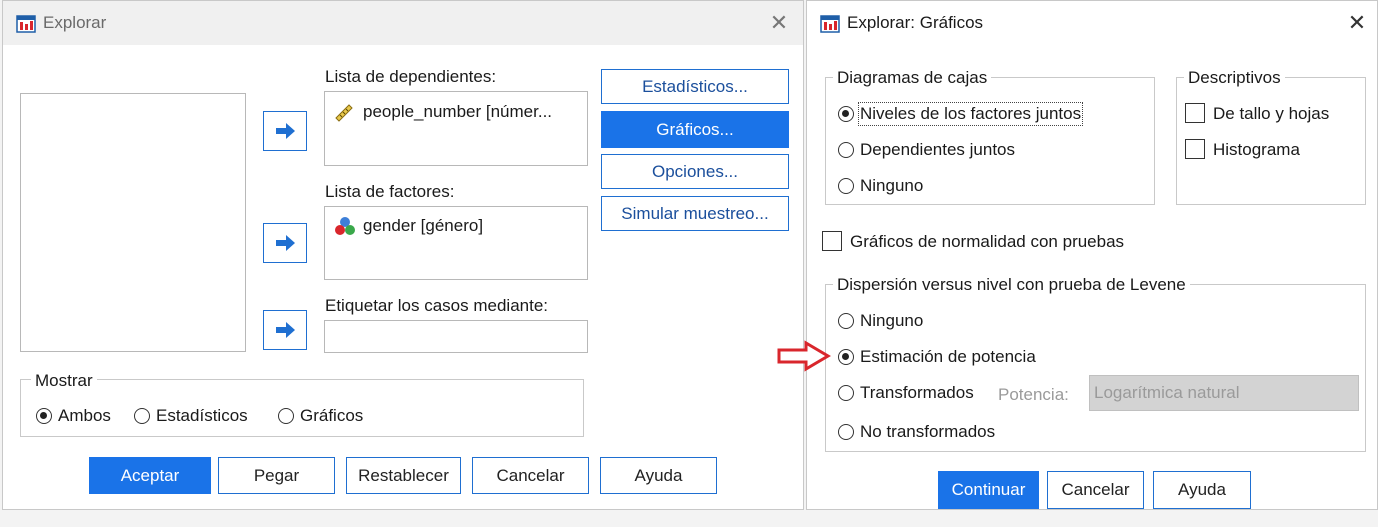 The image size is (1378, 527). What do you see at coordinates (403, 475) in the screenshot?
I see `reset-button: Restablecer` at bounding box center [403, 475].